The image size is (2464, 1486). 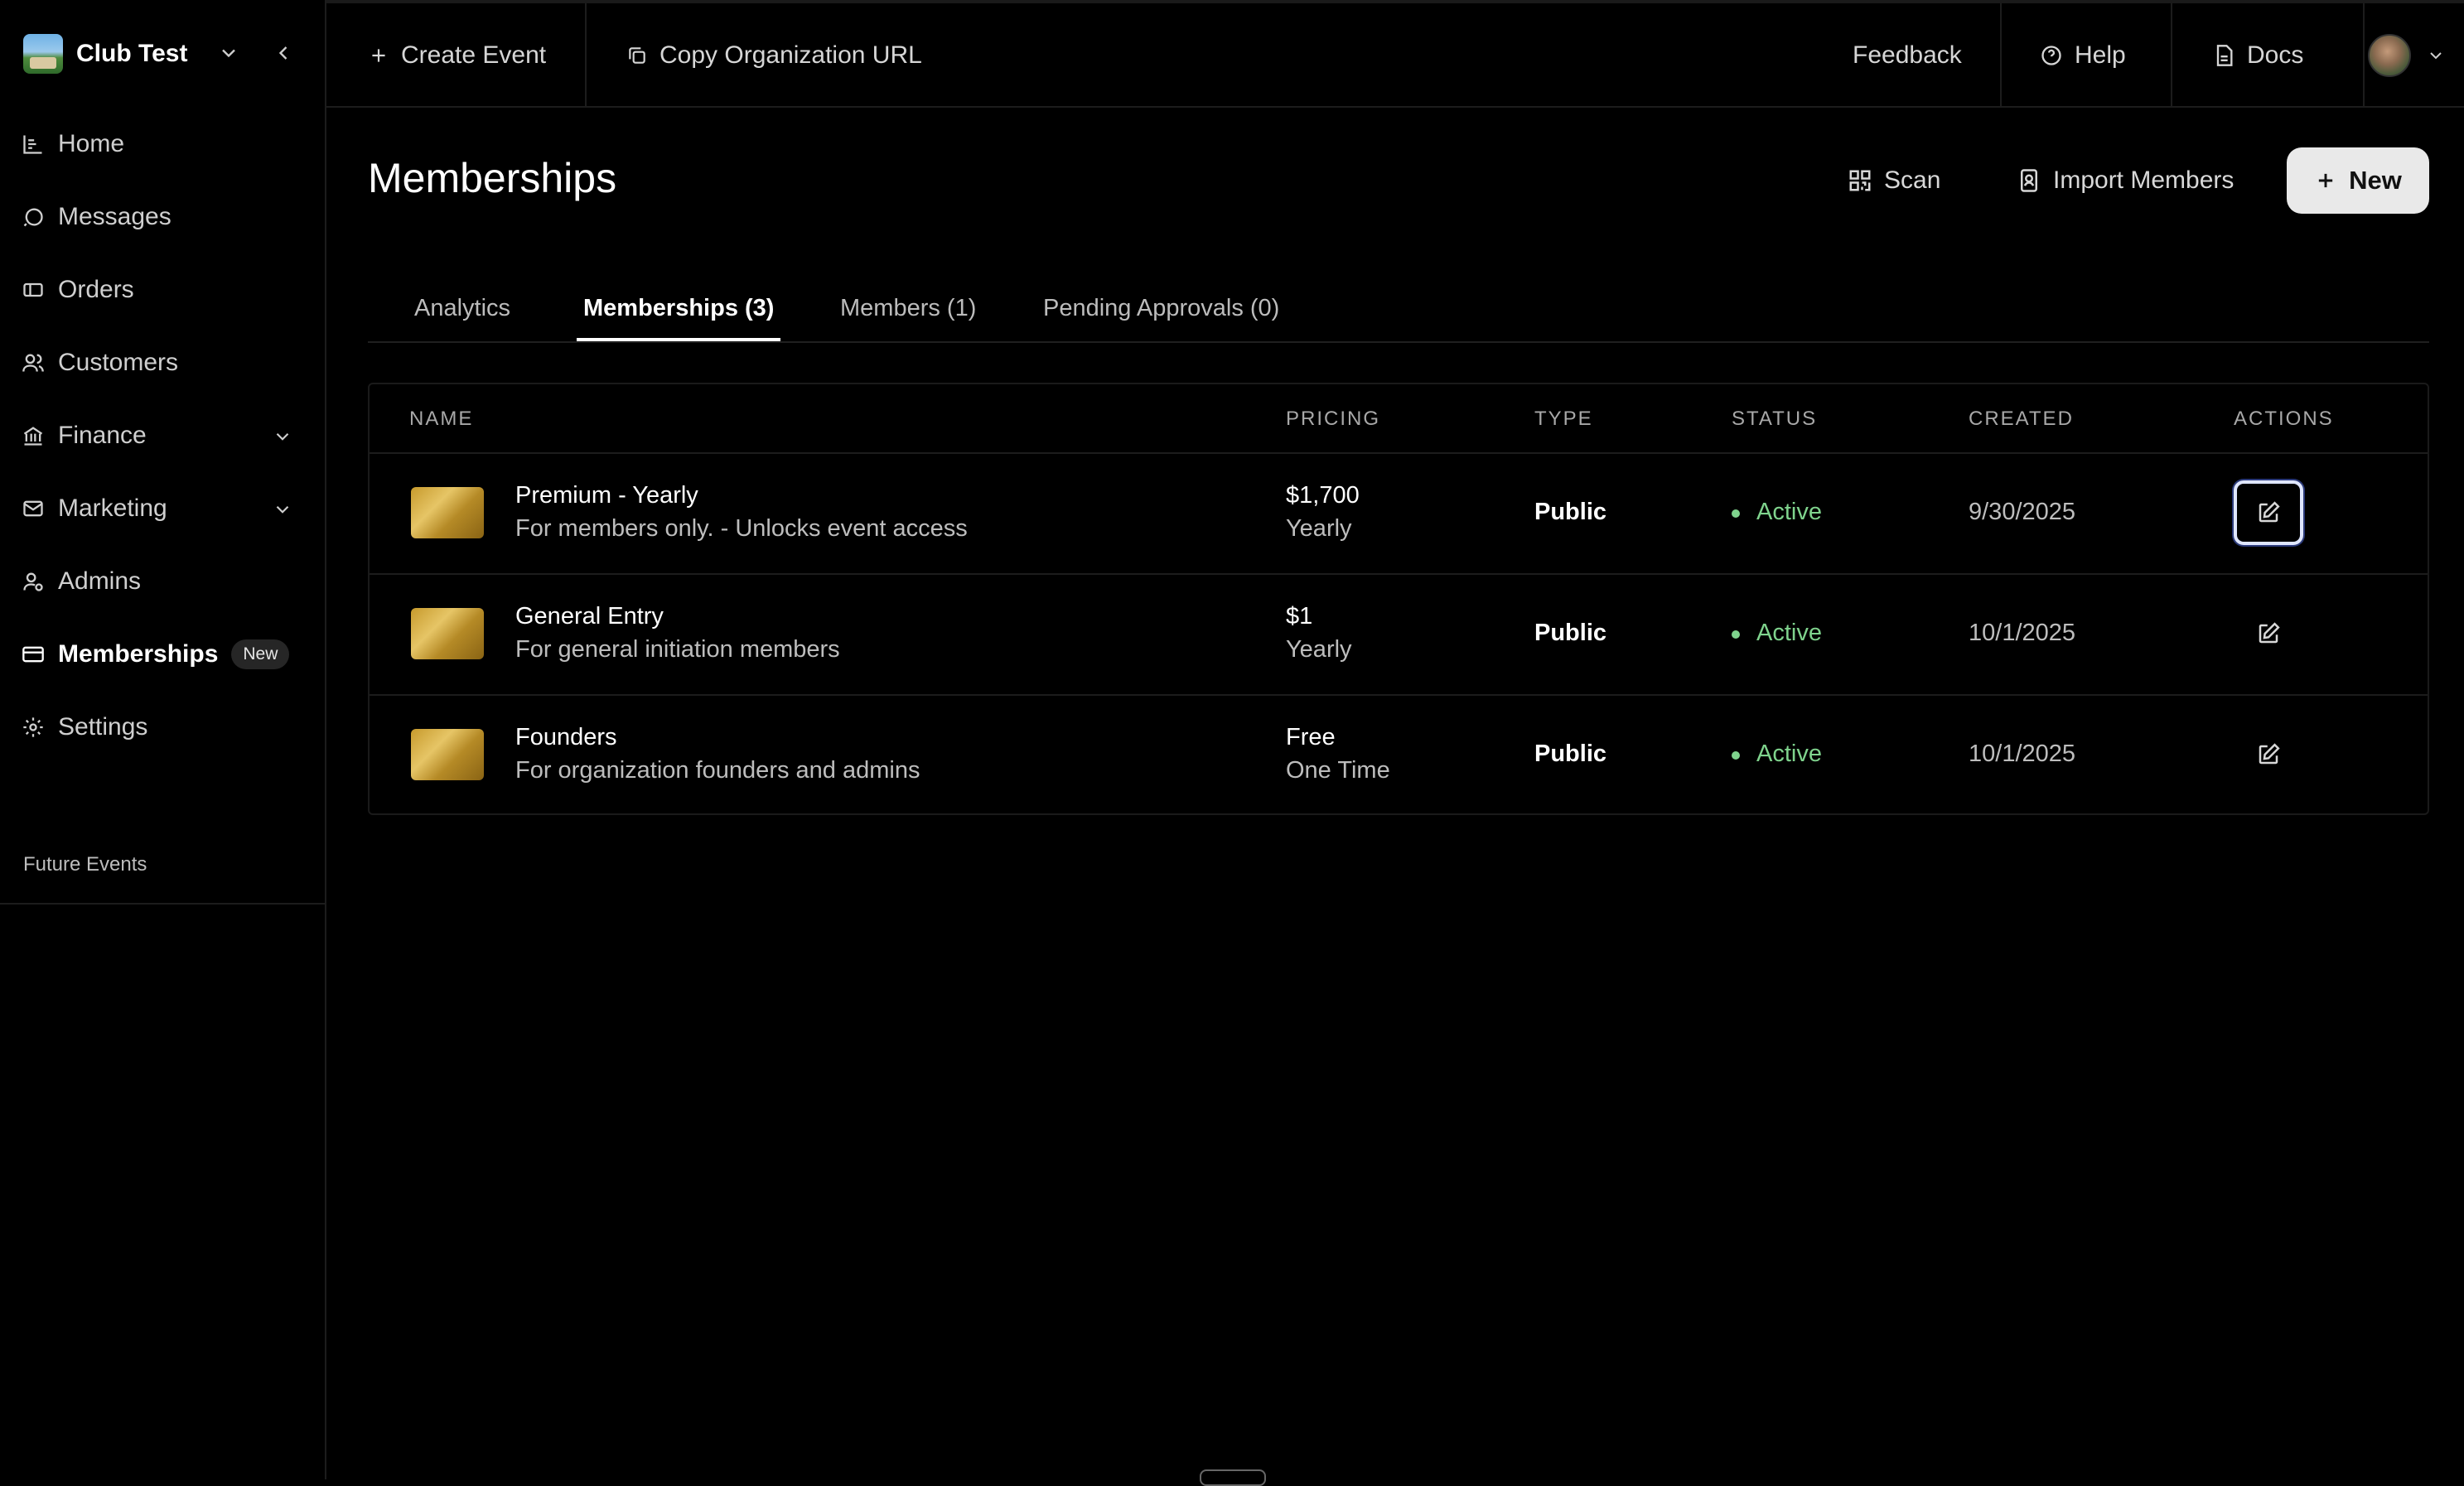 What do you see at coordinates (37, 144) in the screenshot?
I see `chart-icon` at bounding box center [37, 144].